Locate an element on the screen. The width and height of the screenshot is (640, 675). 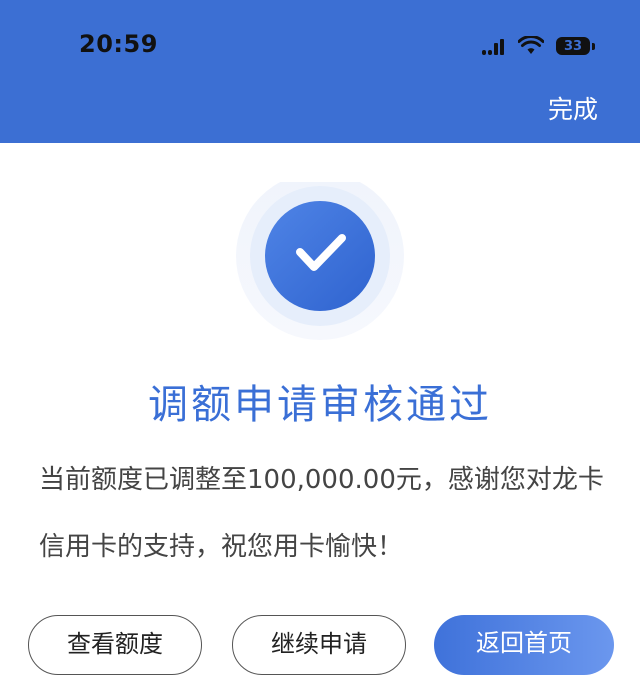
status-icons: 33 is located at coordinates (538, 46).